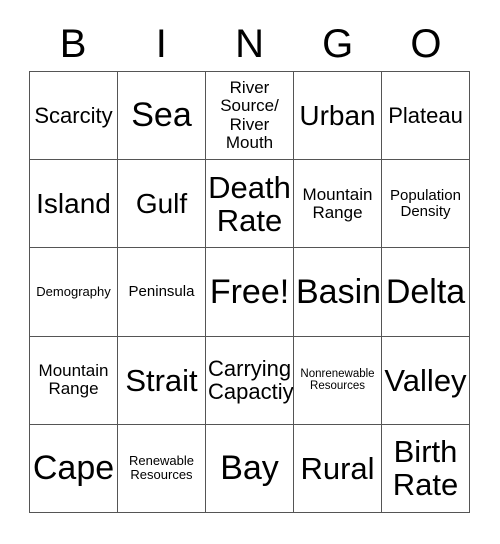 The height and width of the screenshot is (544, 500). I want to click on bingo-cell: Island, so click(74, 204).